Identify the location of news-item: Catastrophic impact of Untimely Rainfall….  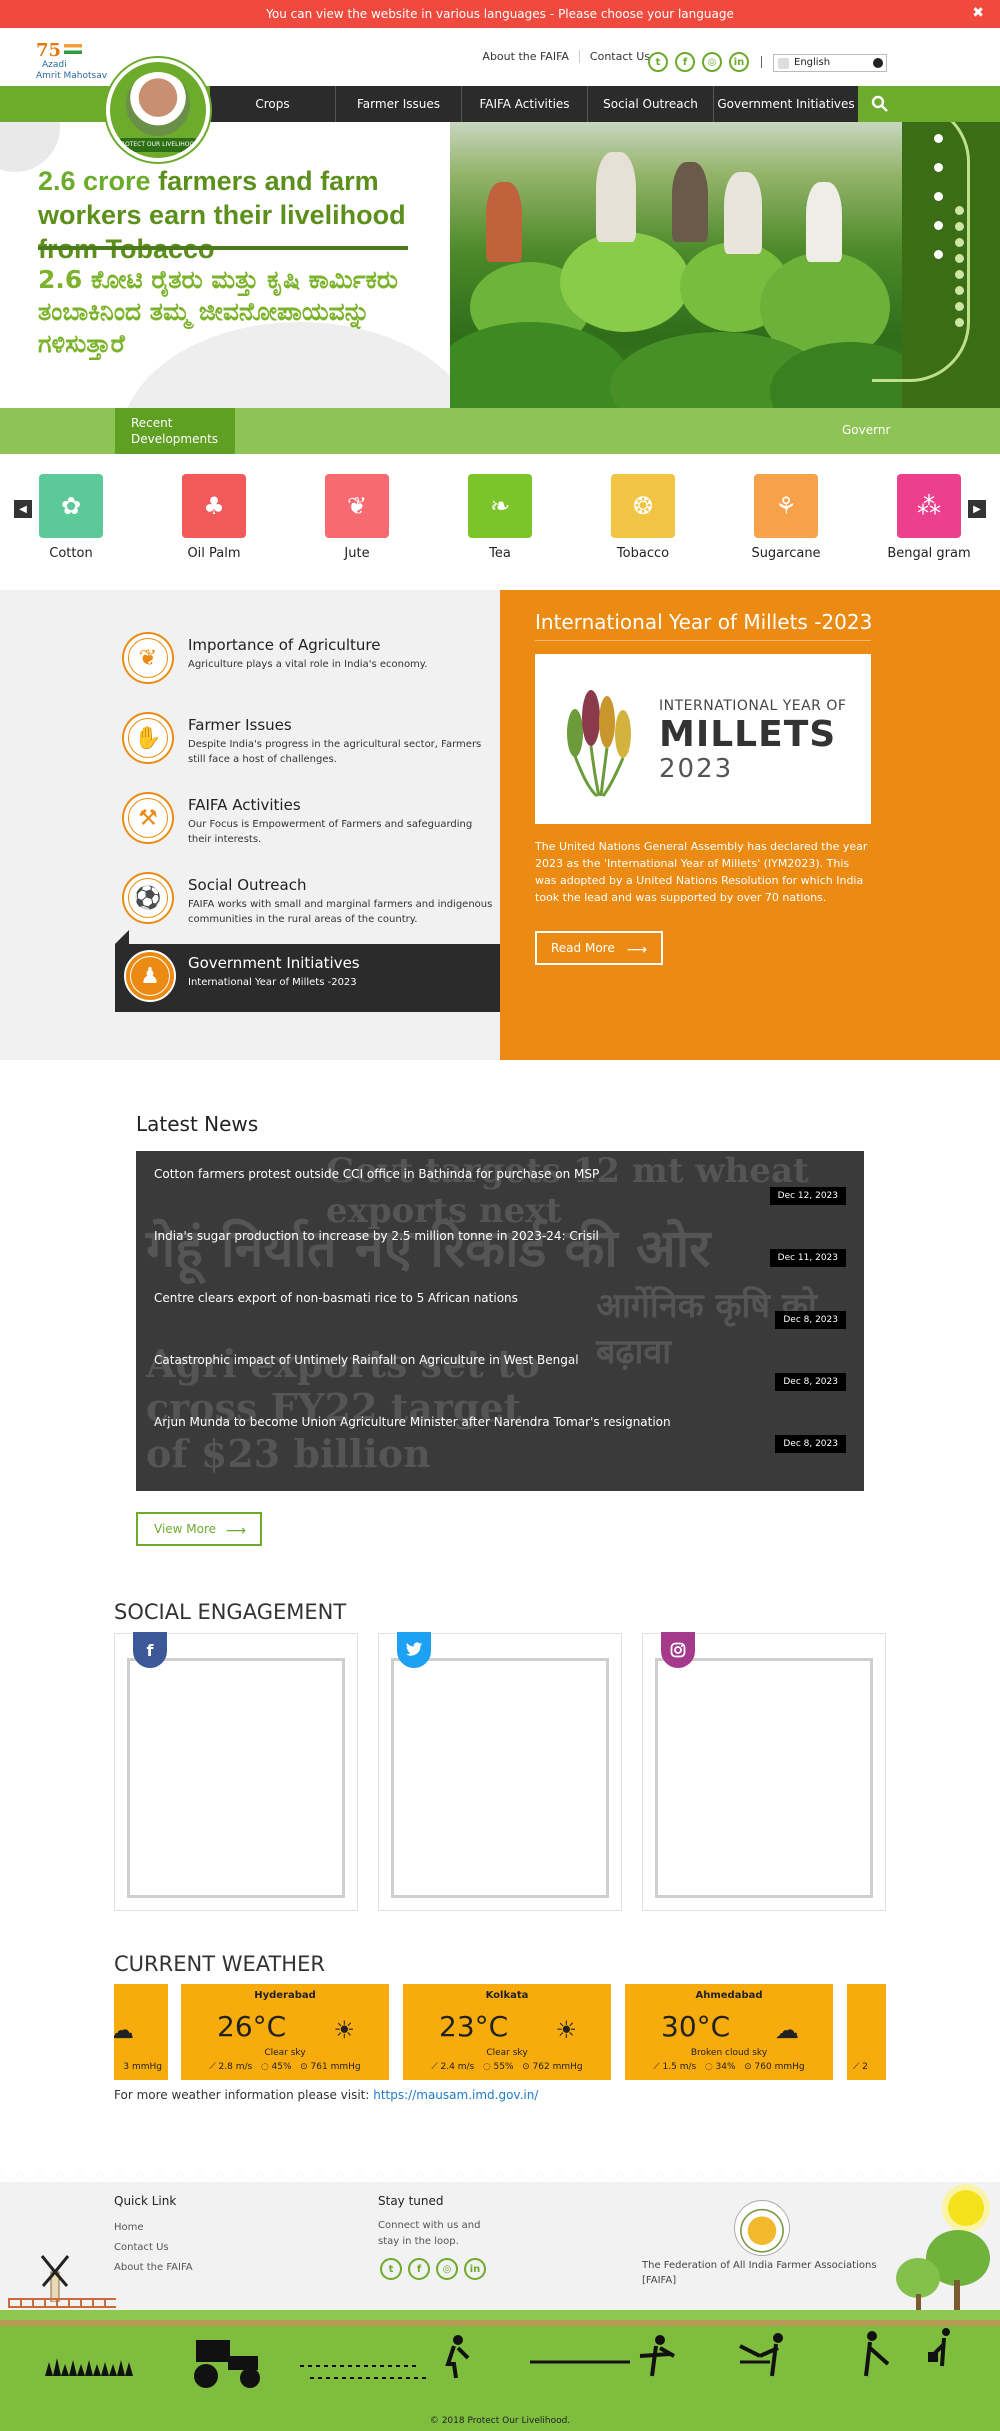
(500, 1368).